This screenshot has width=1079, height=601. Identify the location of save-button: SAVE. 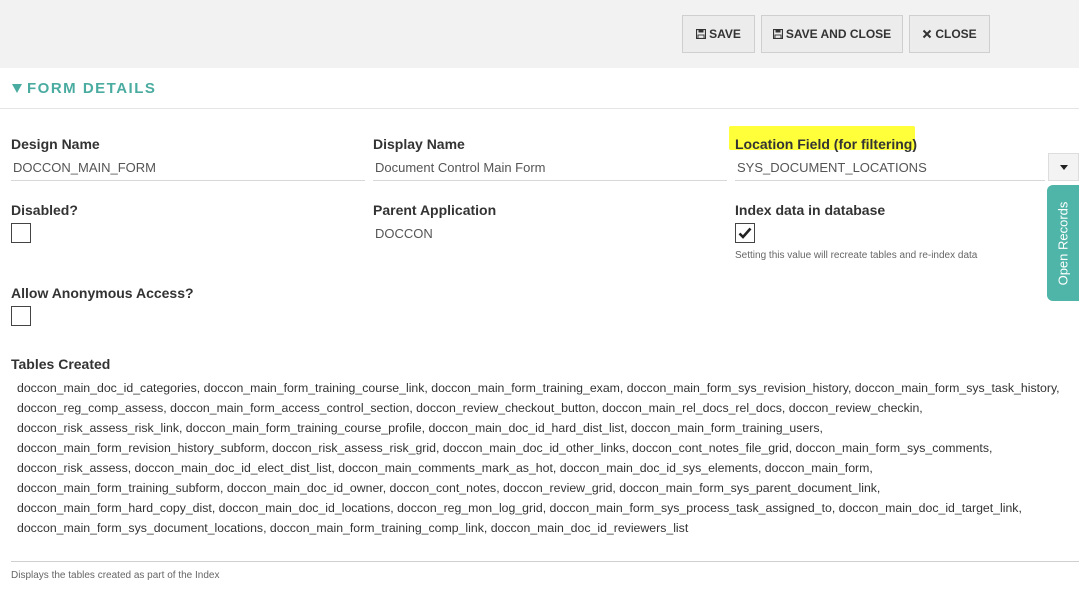
(718, 34).